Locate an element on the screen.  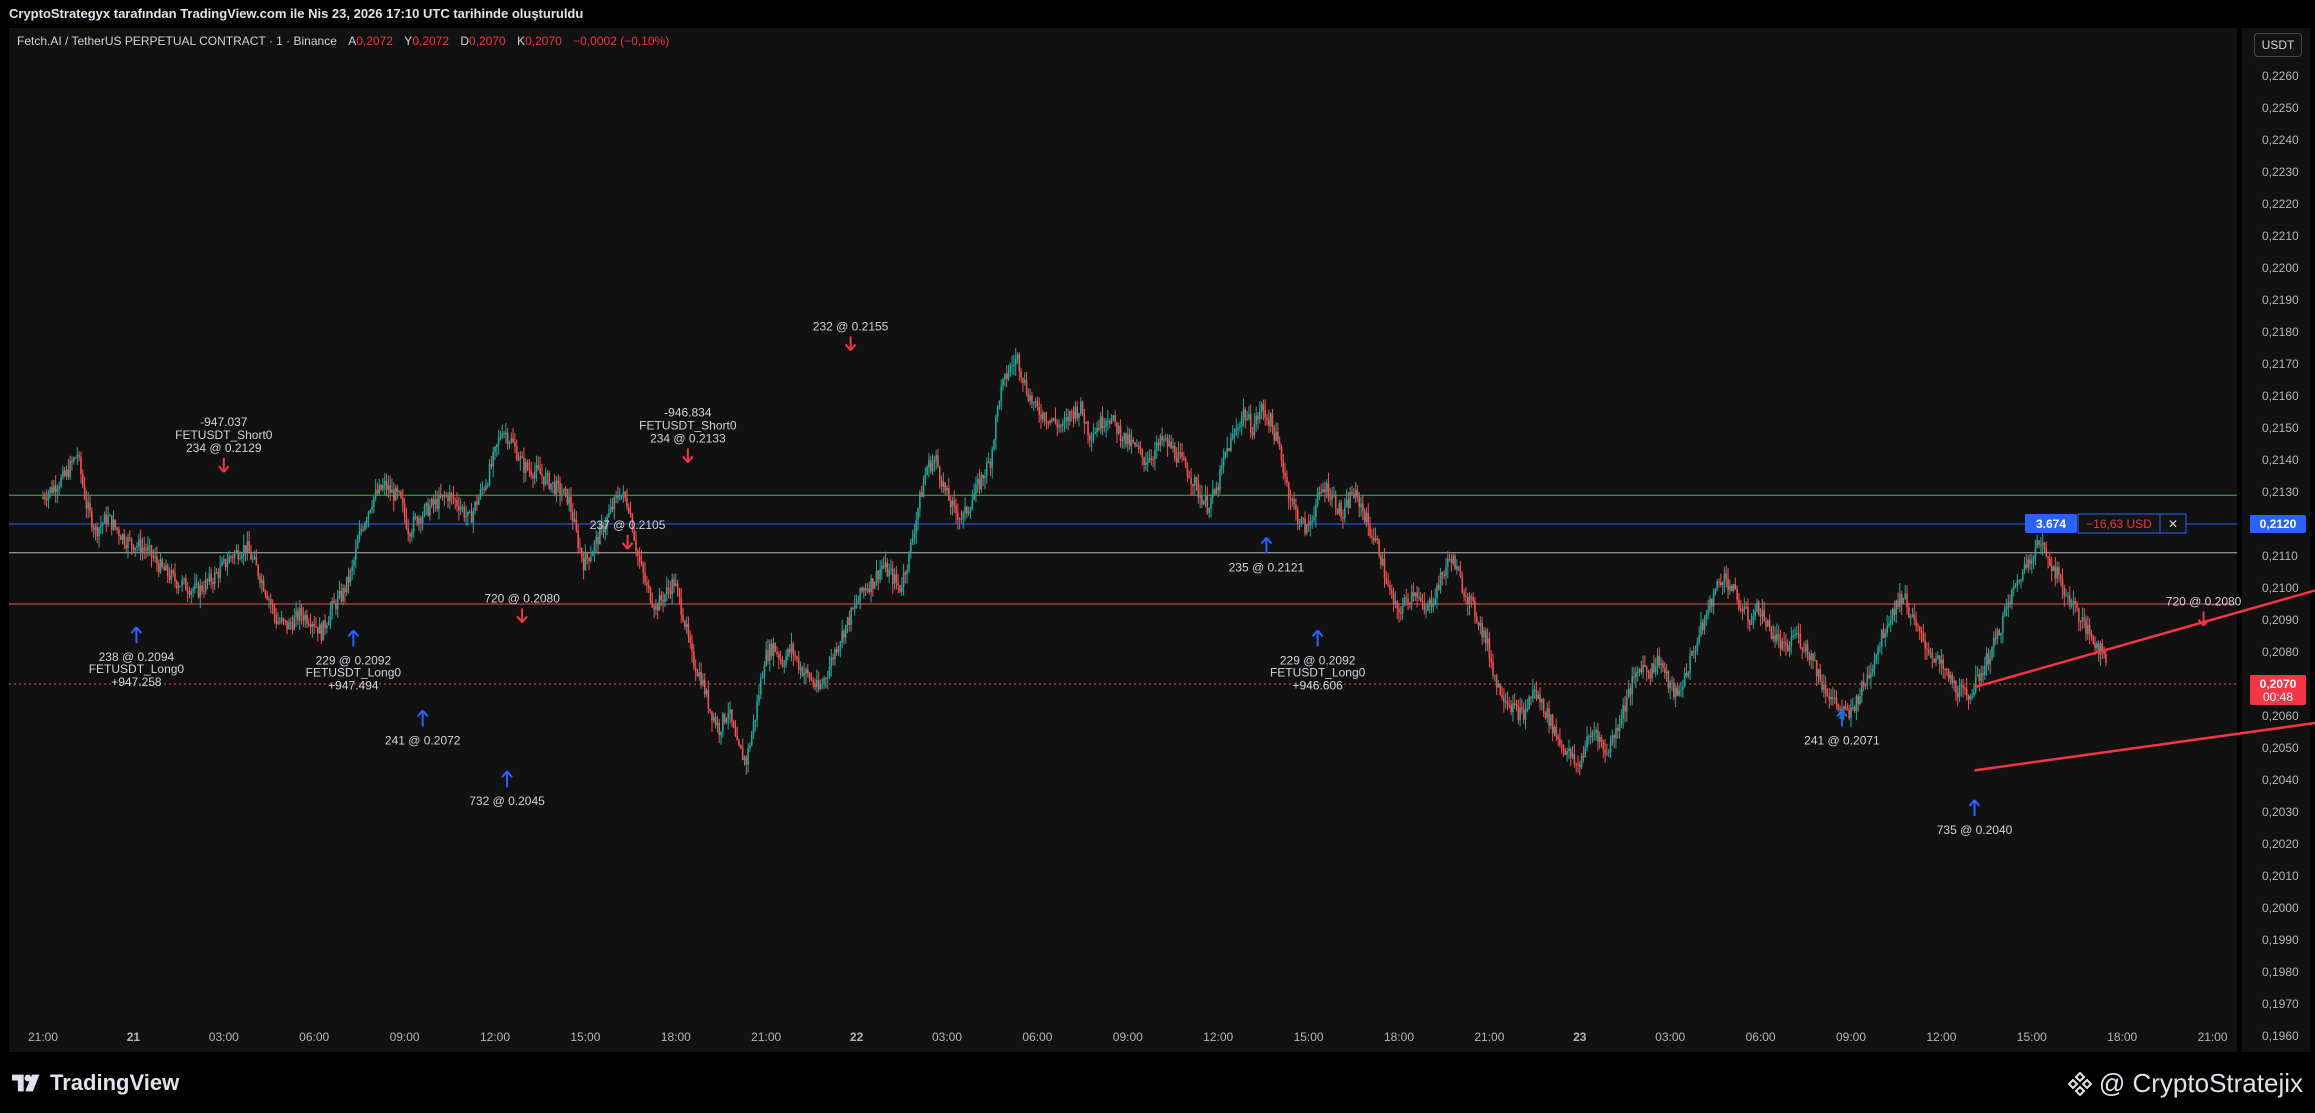
buy-arrow-icon is located at coordinates (1317, 638).